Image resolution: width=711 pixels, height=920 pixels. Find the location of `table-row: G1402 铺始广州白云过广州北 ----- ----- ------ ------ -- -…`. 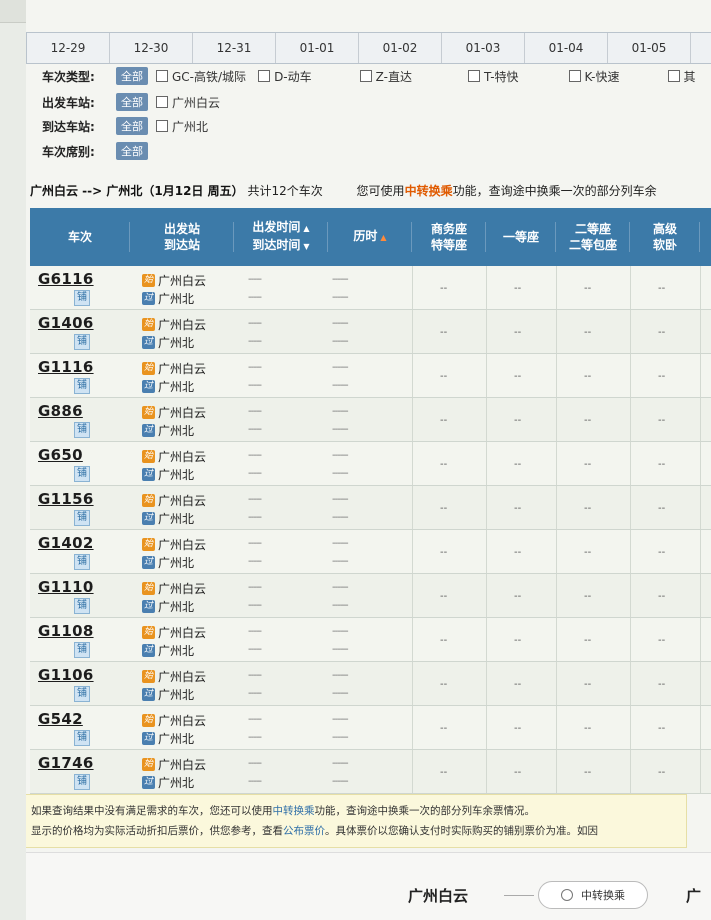

table-row: G1402 铺始广州白云过广州北 ----- ----- ------ ------ -- -… is located at coordinates (370, 552).